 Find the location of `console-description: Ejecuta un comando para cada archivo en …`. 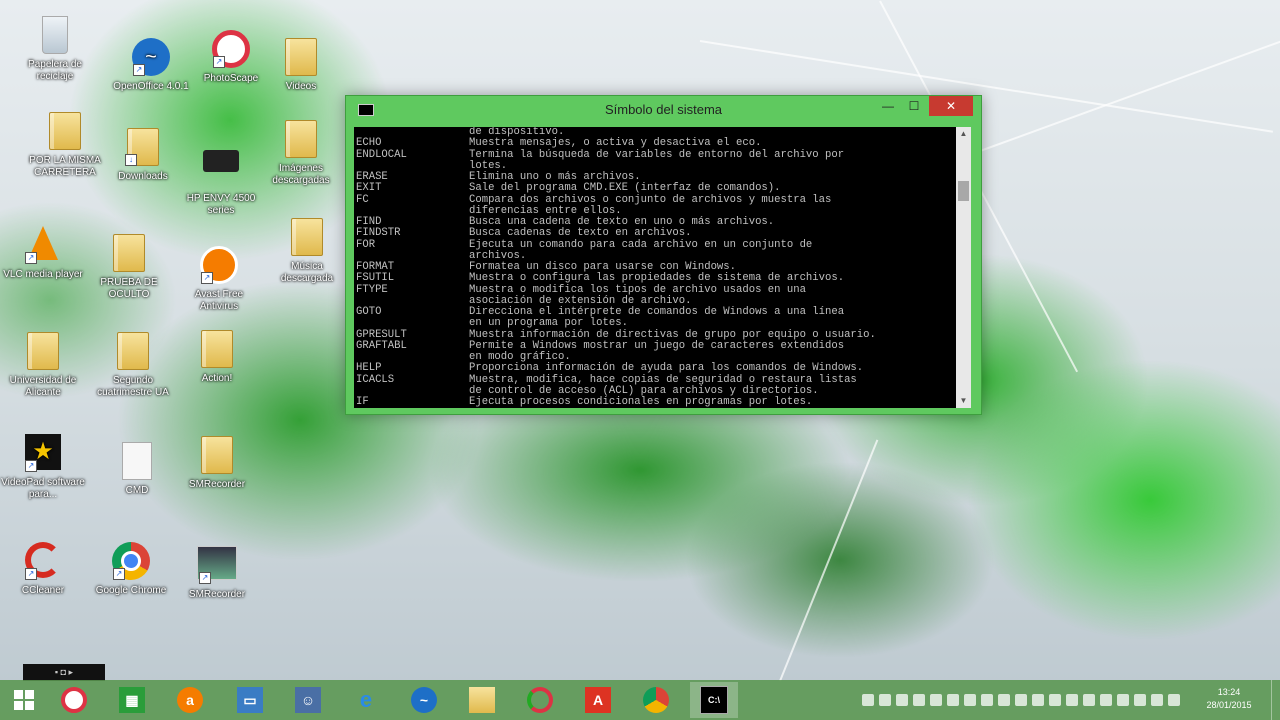

console-description: Ejecuta un comando para cada archivo en … is located at coordinates (641, 244).